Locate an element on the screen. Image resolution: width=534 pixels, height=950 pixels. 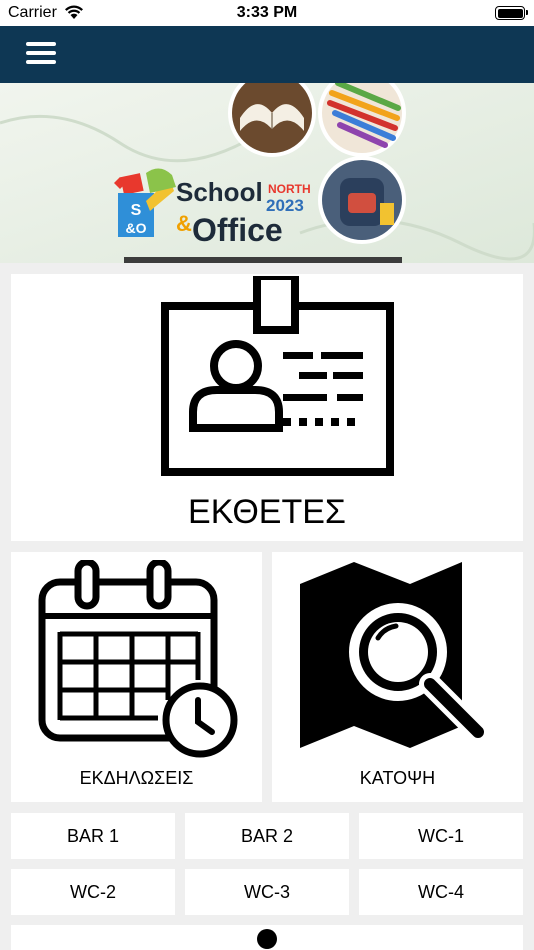
profile-tile is located at coordinates (267, 937).